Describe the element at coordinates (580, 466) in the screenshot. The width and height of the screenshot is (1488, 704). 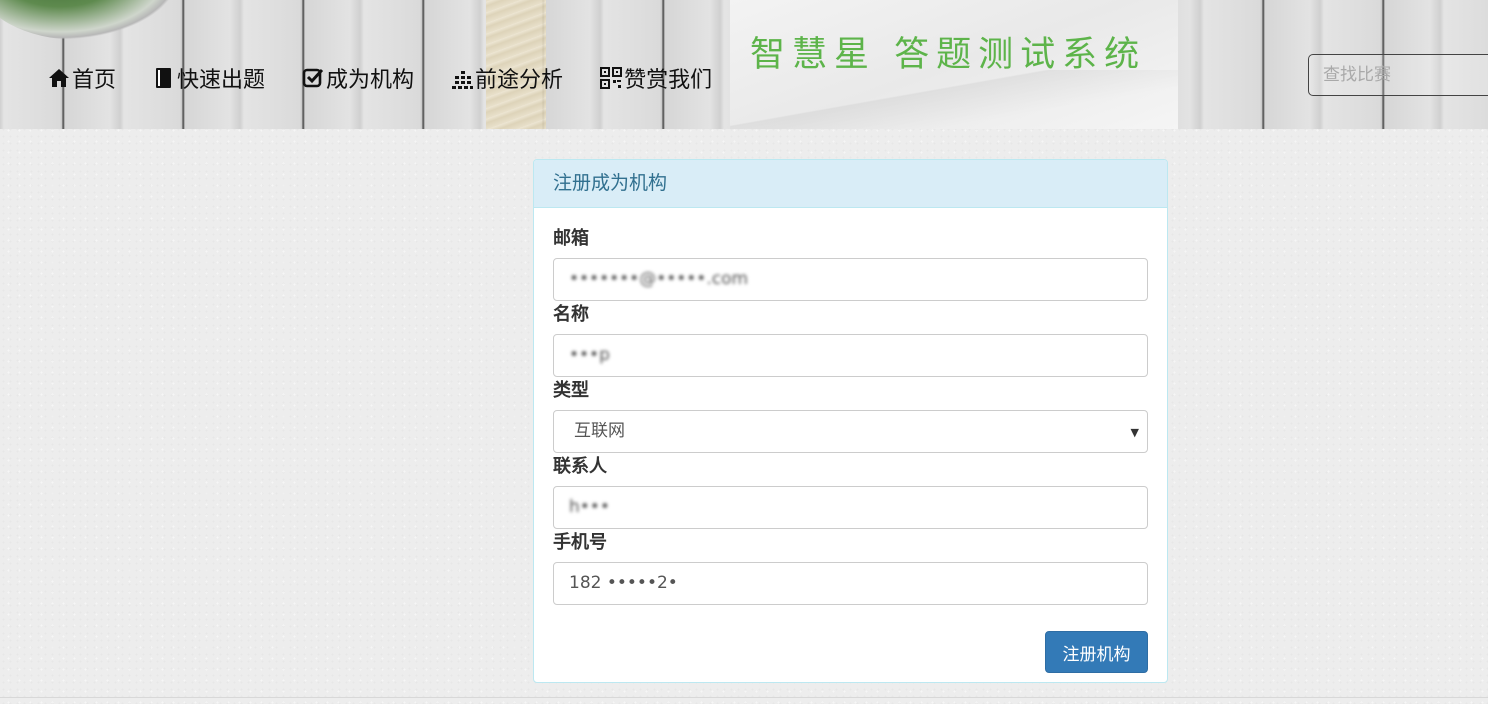
I see `contact-label: 联系人` at that location.